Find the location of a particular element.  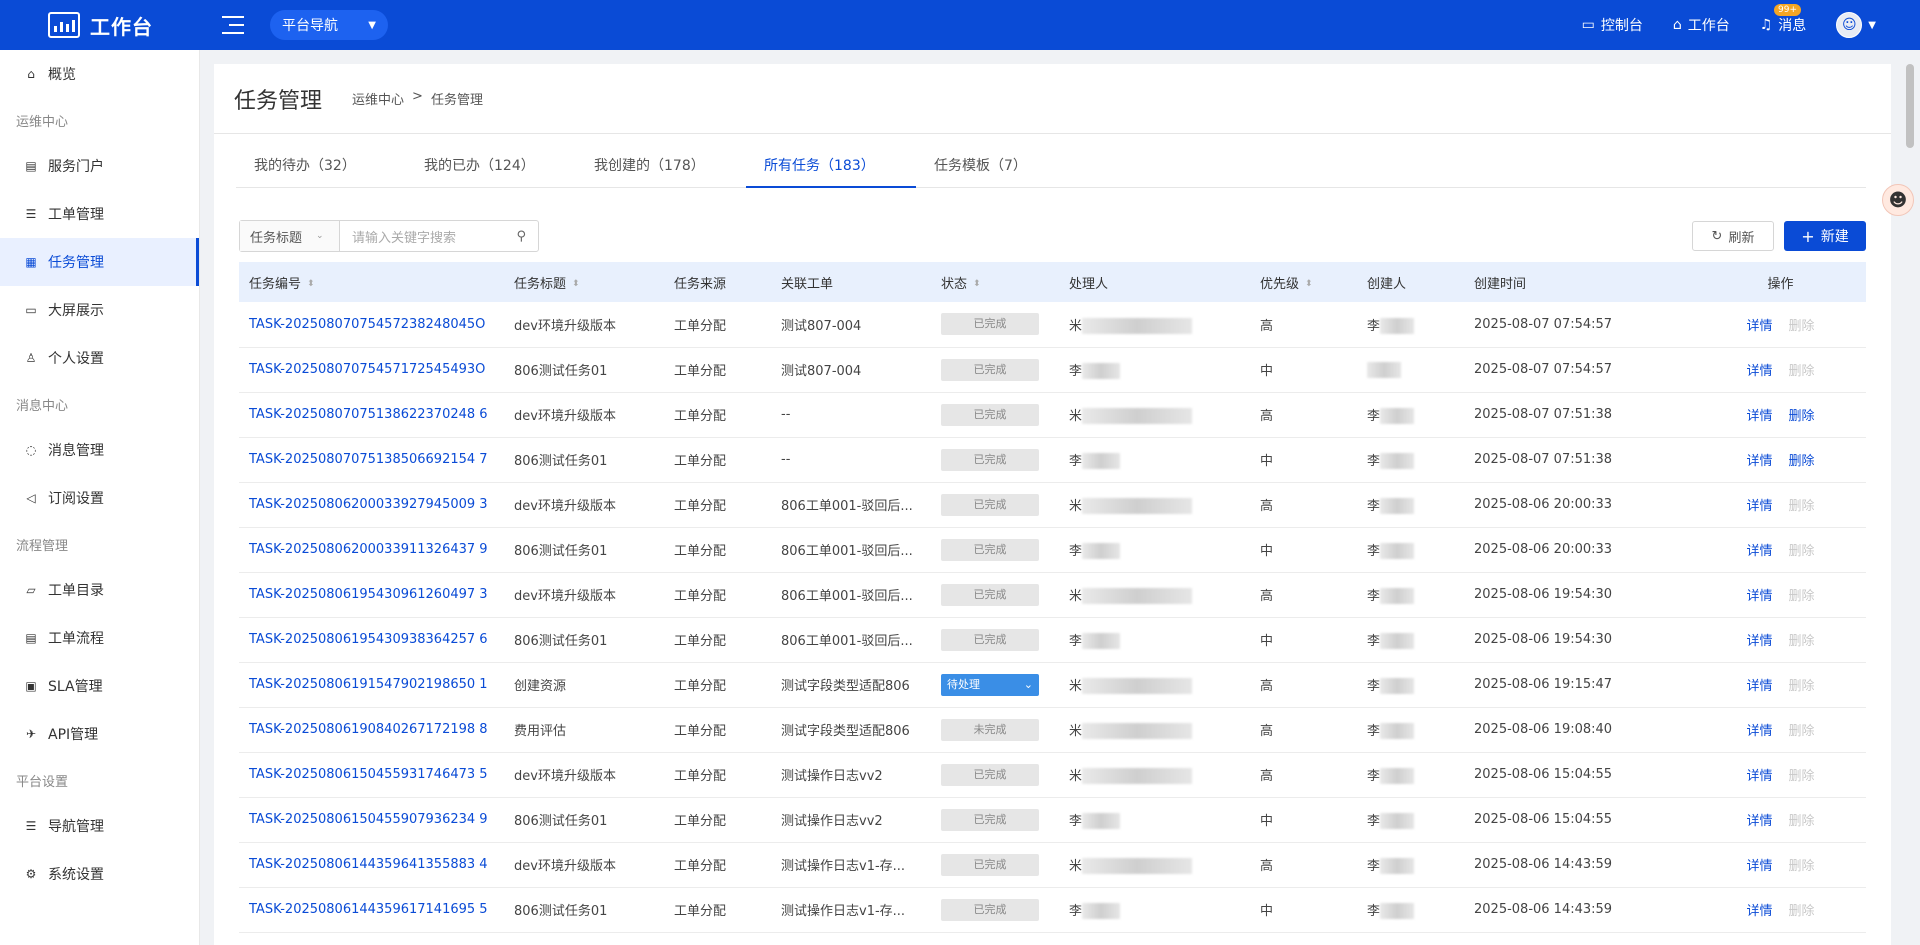

task-id-link: TASK-20250806150455931746473 5 is located at coordinates (371, 775).